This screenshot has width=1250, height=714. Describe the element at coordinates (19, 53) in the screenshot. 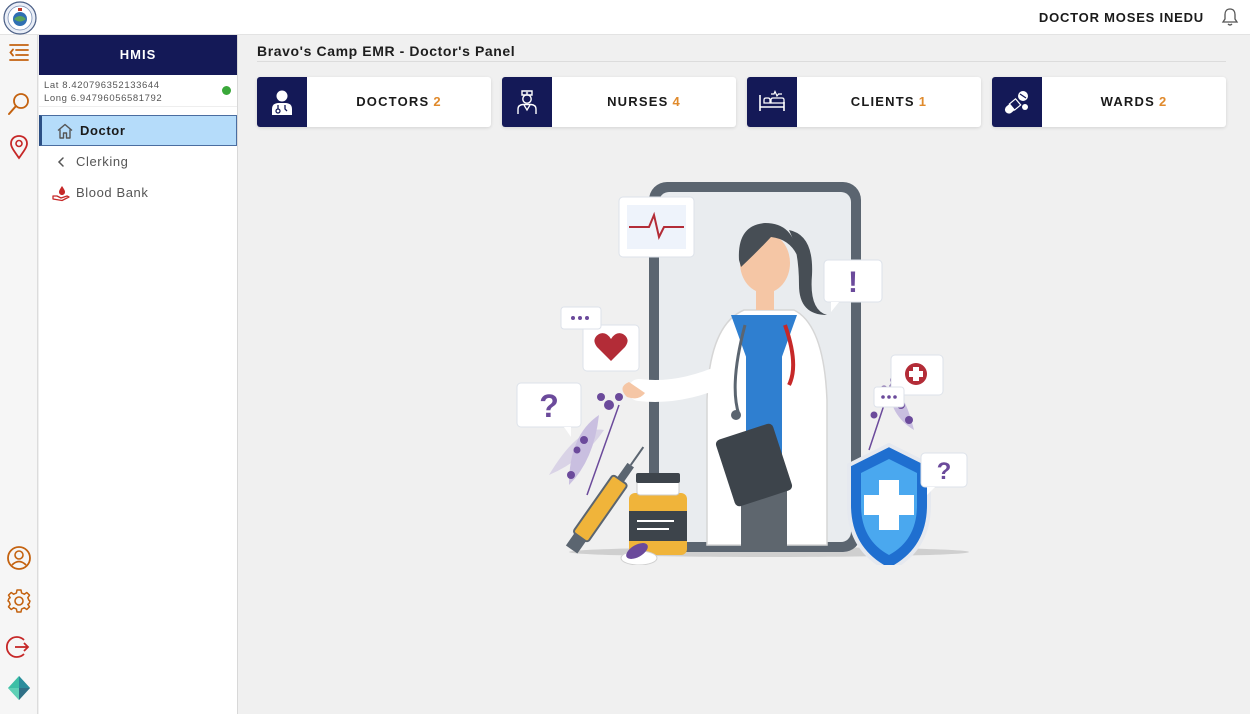

I see `menu-icon` at that location.